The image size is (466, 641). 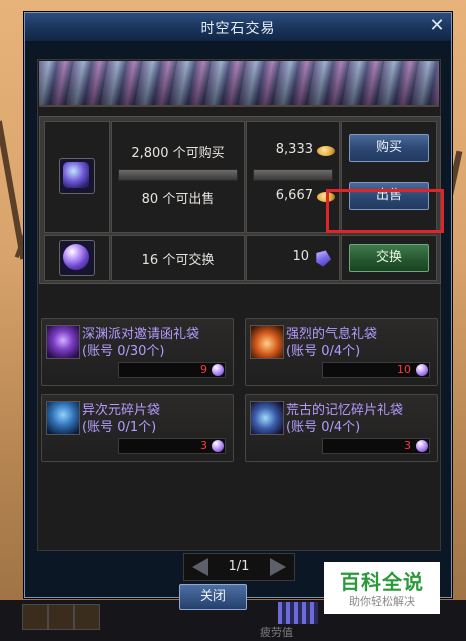 What do you see at coordinates (385, 211) in the screenshot?
I see `highlight-box` at bounding box center [385, 211].